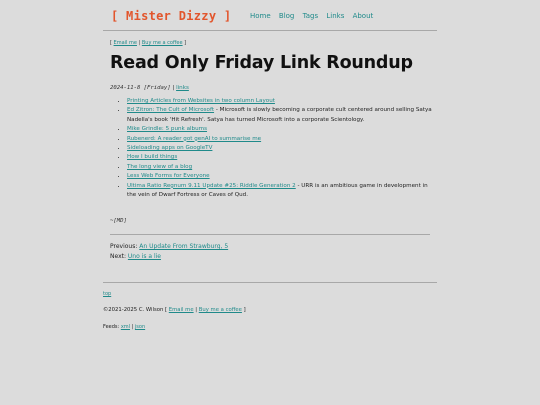  I want to click on feed-json-link: json, so click(140, 327).